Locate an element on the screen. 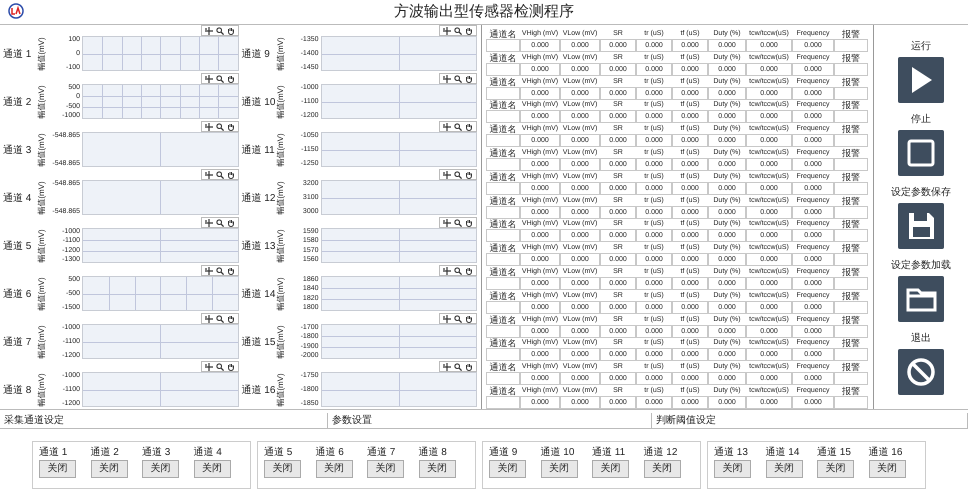 The height and width of the screenshot is (495, 968). run-button is located at coordinates (921, 80).